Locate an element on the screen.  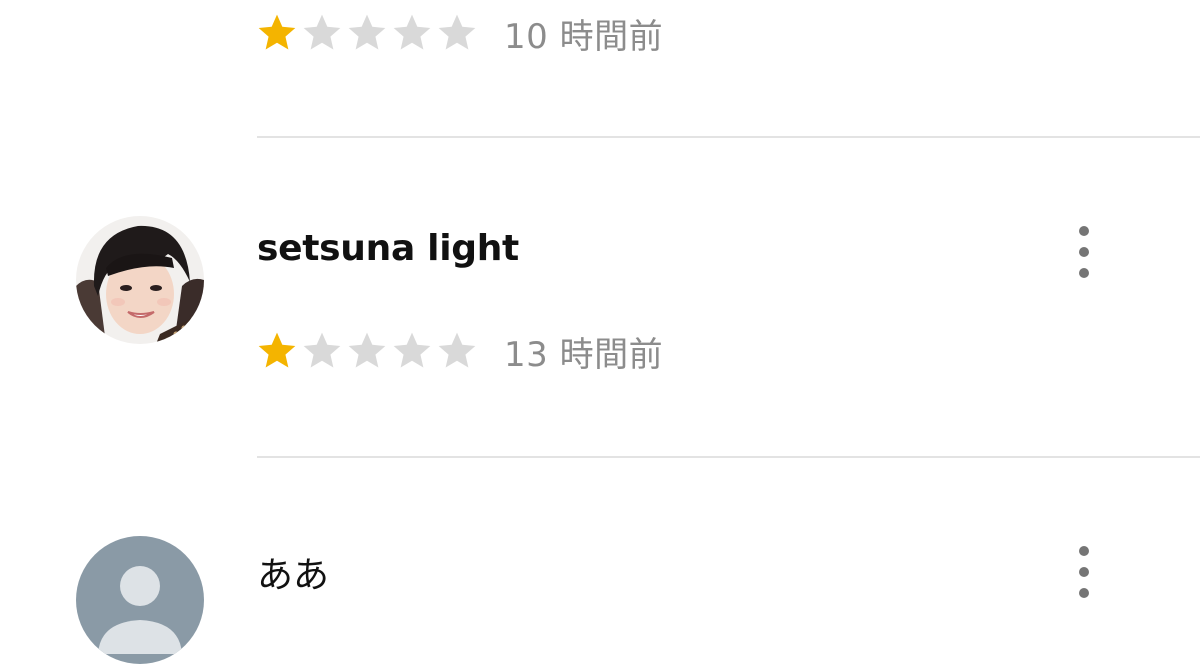
author-name: setsuna light is located at coordinates (388, 248).